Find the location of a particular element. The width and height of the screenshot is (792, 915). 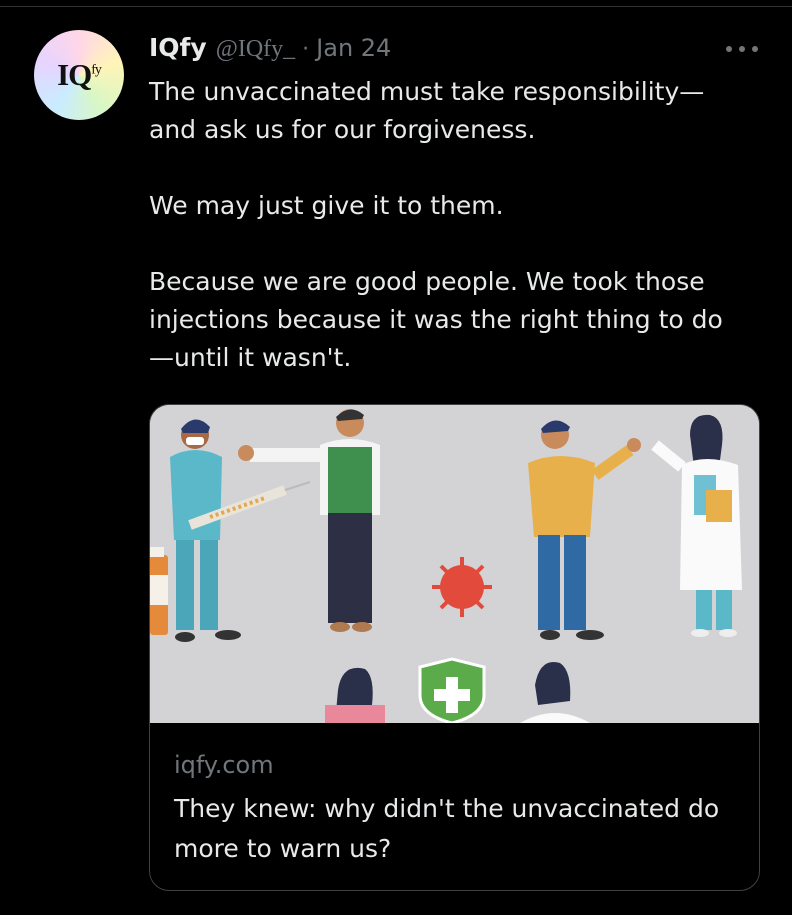

avatar-logo: IQfy is located at coordinates (79, 74).